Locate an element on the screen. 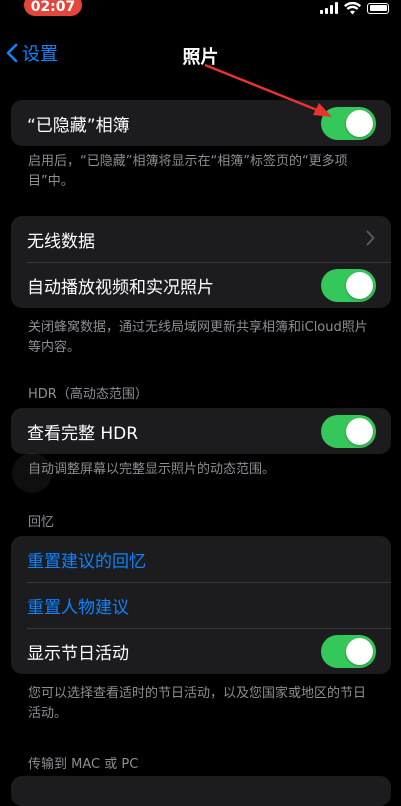 Image resolution: width=401 pixels, height=806 pixels. cellular-group: 无线数据 自动播放视频和实况照片 is located at coordinates (201, 262).